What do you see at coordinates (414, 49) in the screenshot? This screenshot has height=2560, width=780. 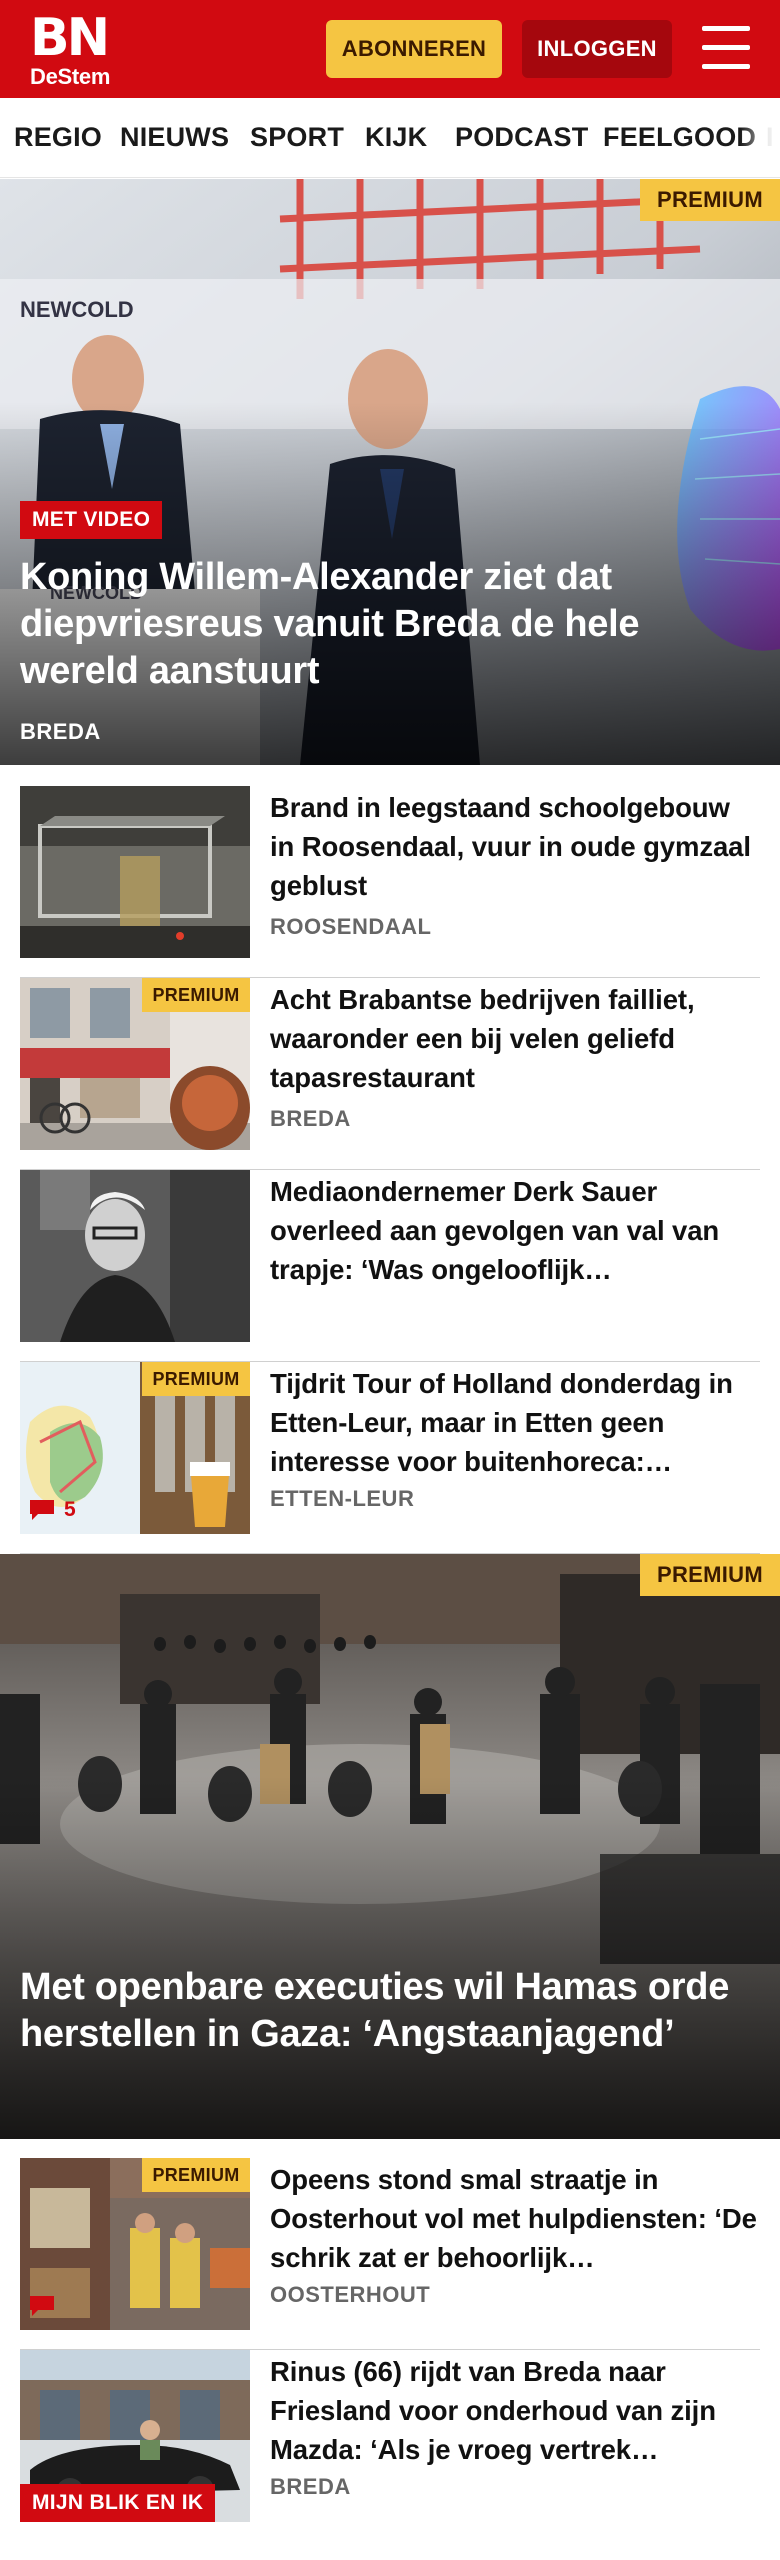 I see `subscribe-button: ABONNEREN` at bounding box center [414, 49].